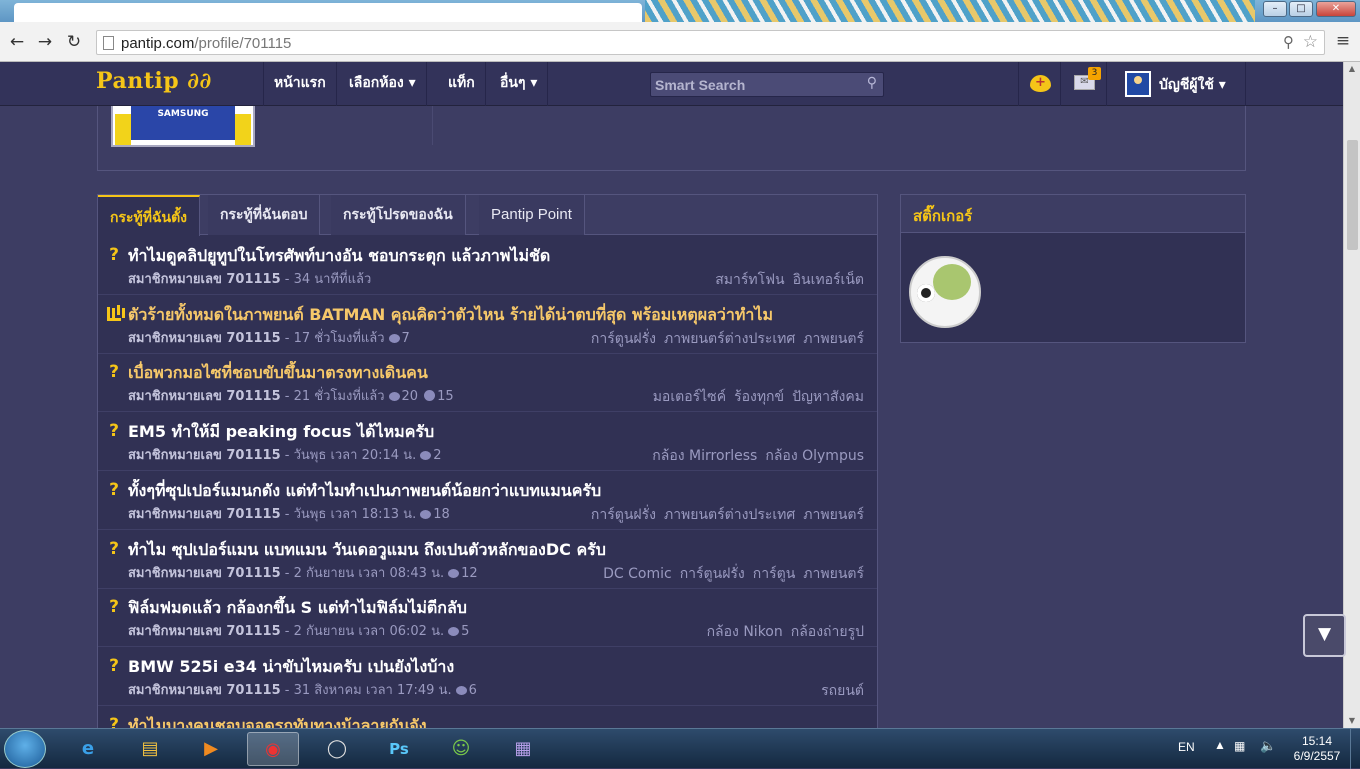 The width and height of the screenshot is (1360, 769). Describe the element at coordinates (1275, 9) in the screenshot. I see `minimize-button: –` at that location.